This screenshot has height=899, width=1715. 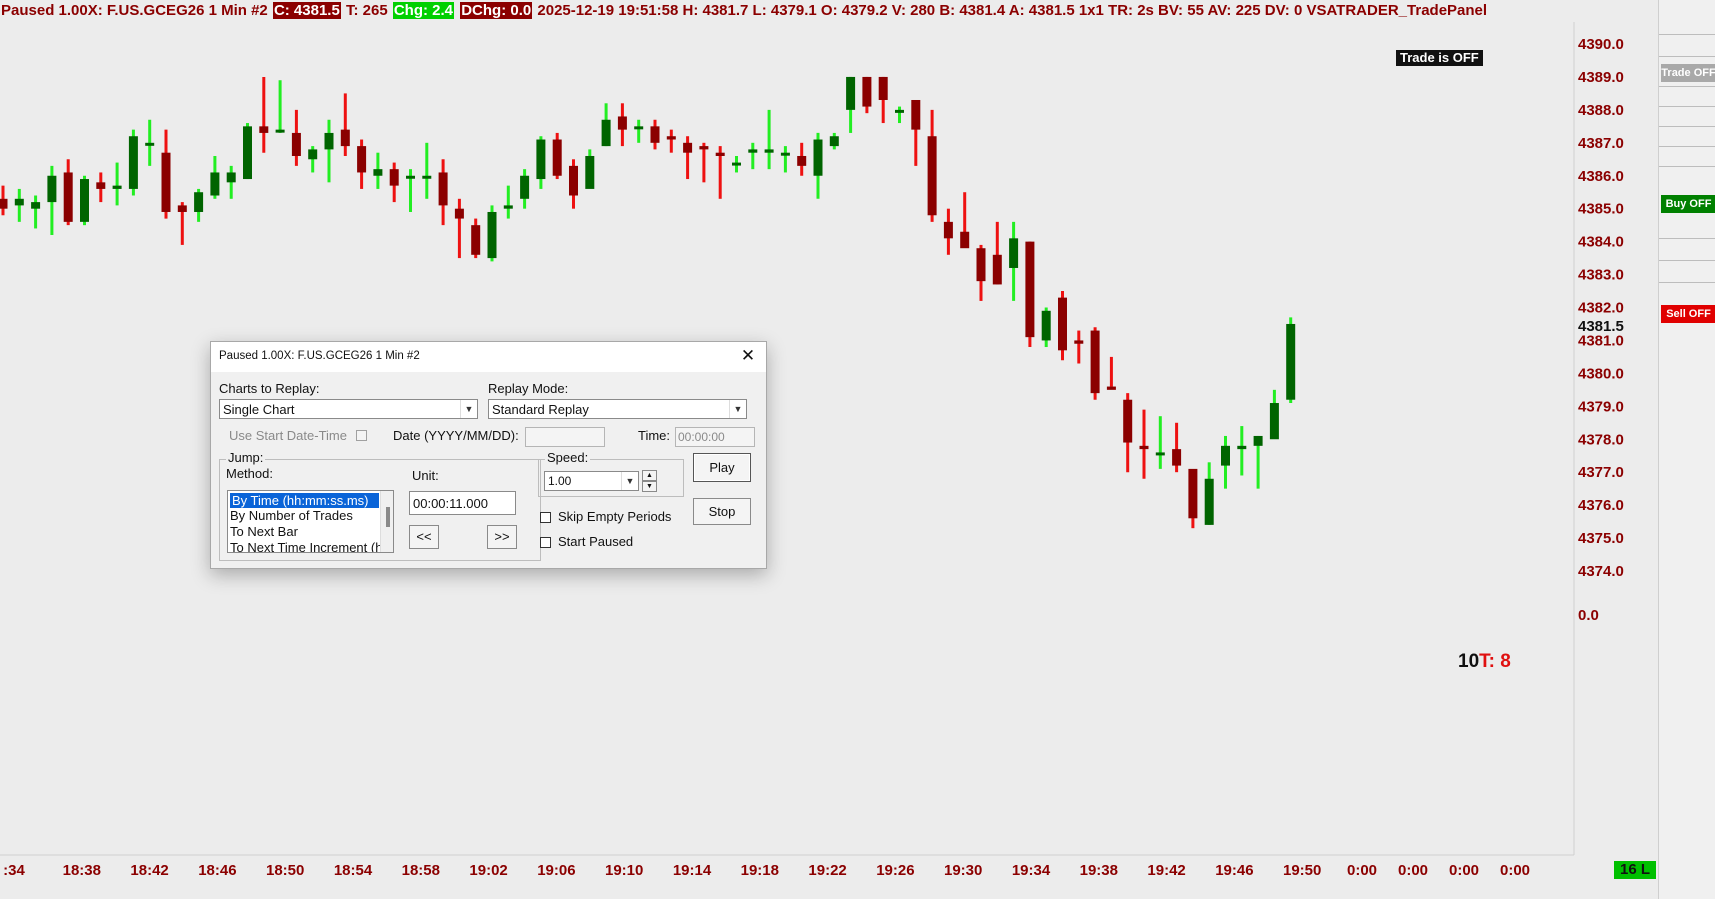 What do you see at coordinates (1688, 204) in the screenshot?
I see `buy-off-button: Buy OFF` at bounding box center [1688, 204].